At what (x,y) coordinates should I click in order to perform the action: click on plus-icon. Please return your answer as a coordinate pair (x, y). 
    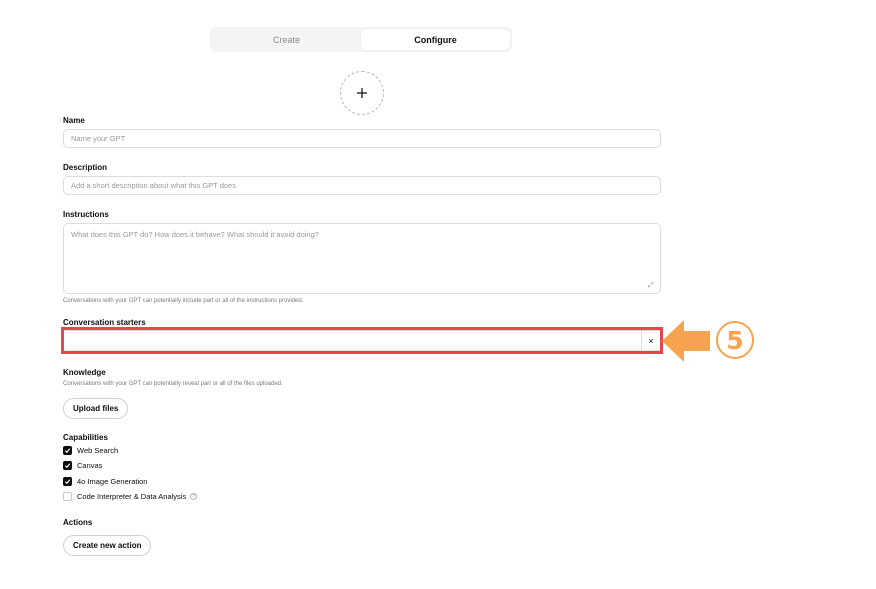
    Looking at the image, I should click on (362, 93).